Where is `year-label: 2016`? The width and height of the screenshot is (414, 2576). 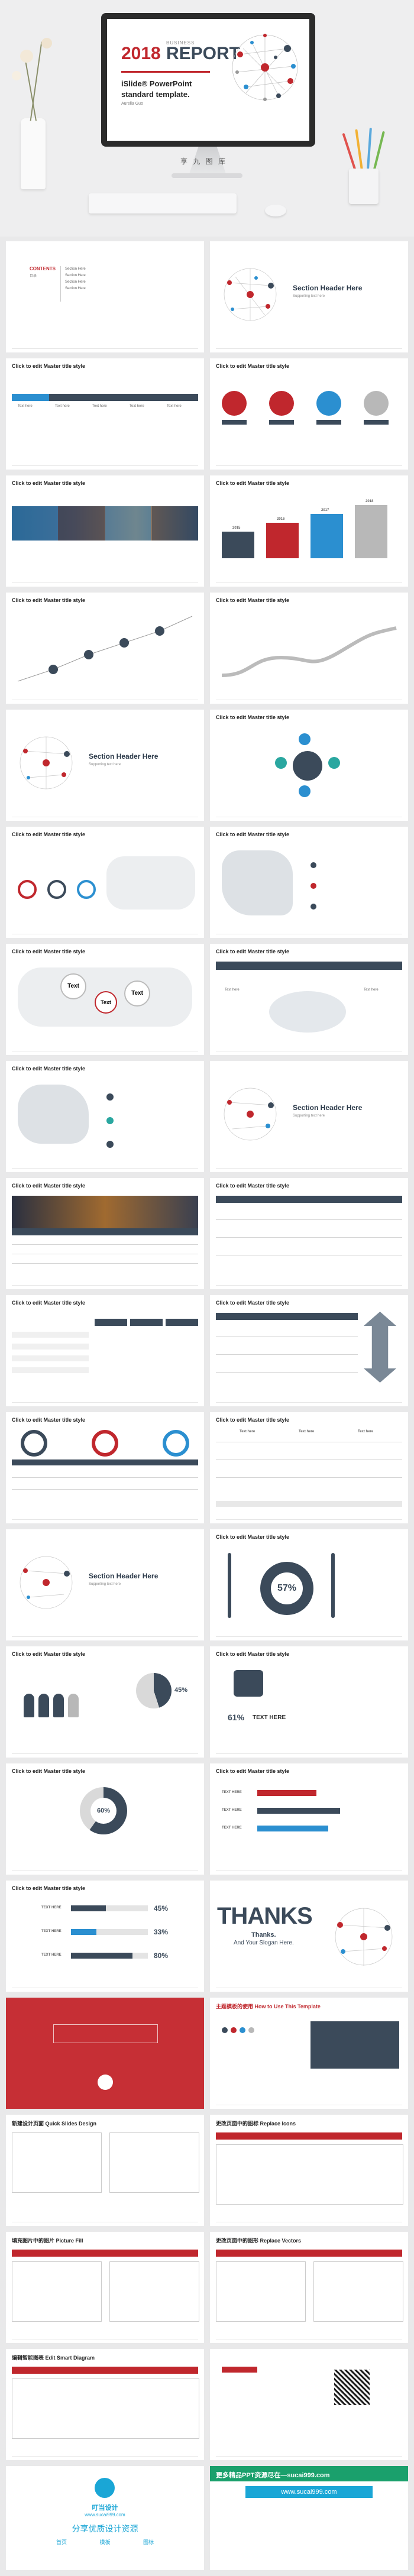 year-label: 2016 is located at coordinates (281, 519).